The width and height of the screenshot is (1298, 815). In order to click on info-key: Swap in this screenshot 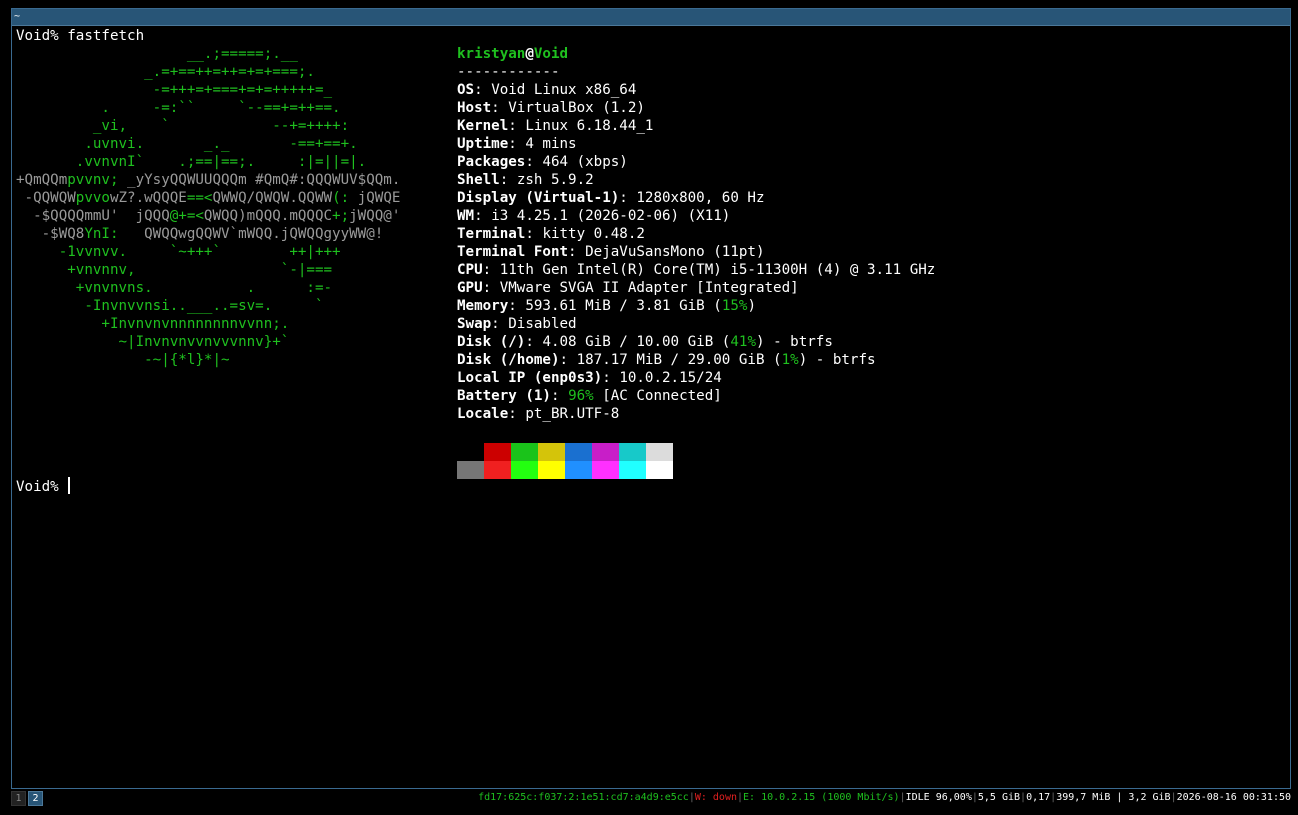, I will do `click(474, 324)`.